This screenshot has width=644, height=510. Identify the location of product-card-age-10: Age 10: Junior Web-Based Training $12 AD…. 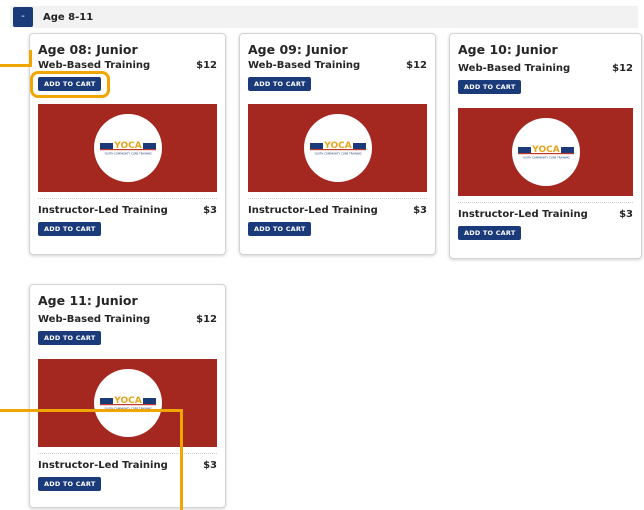
(545, 146).